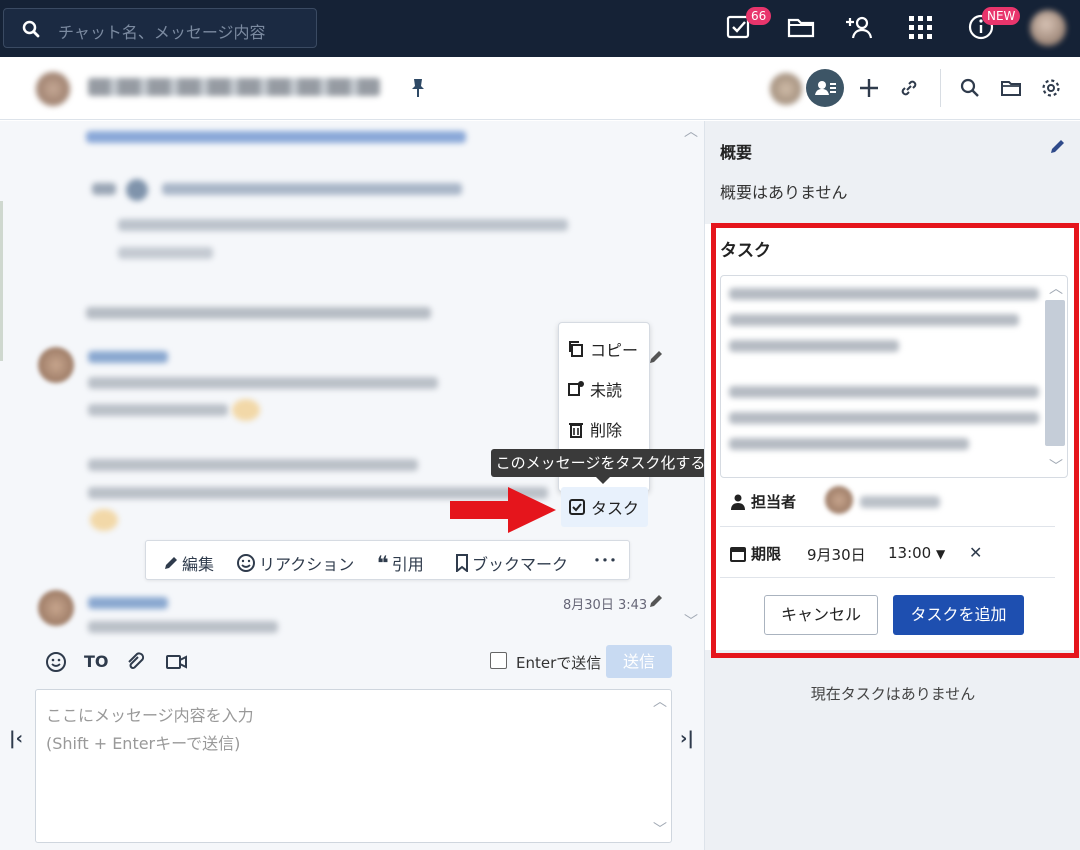  Describe the element at coordinates (909, 88) in the screenshot. I see `link-icon` at that location.